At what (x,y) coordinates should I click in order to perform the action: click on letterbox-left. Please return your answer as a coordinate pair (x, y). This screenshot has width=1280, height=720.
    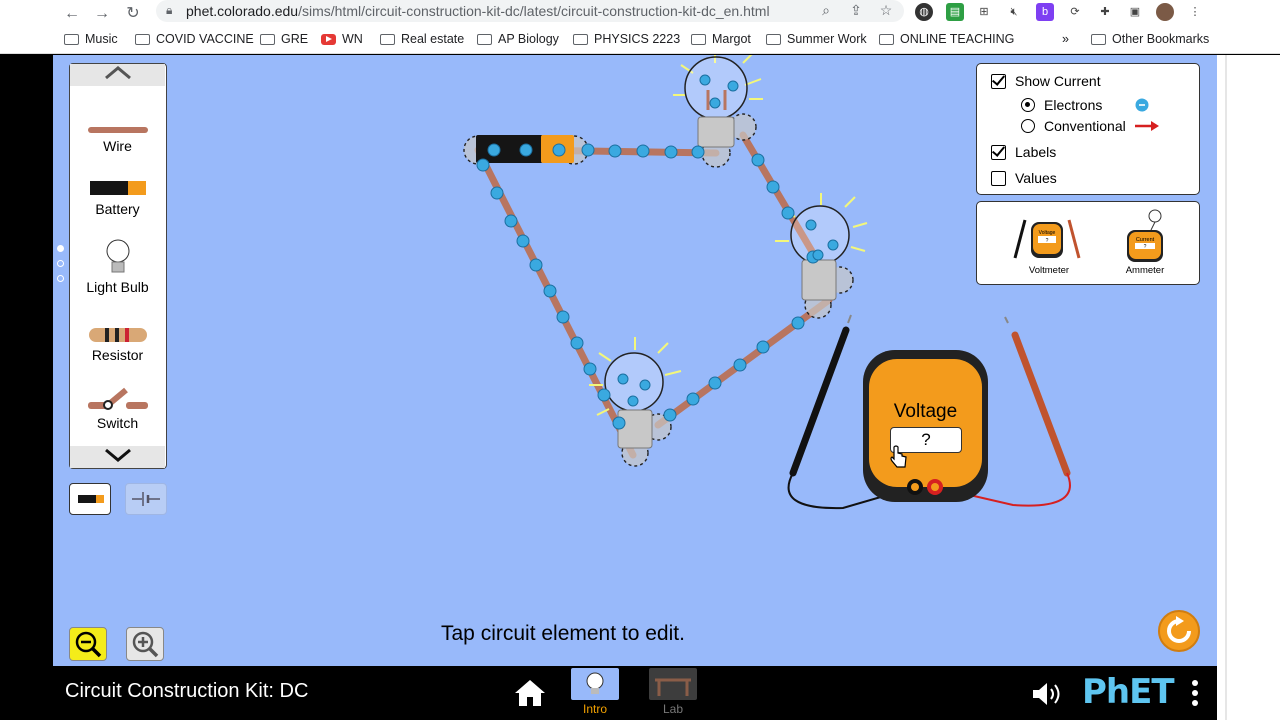
    Looking at the image, I should click on (26, 360).